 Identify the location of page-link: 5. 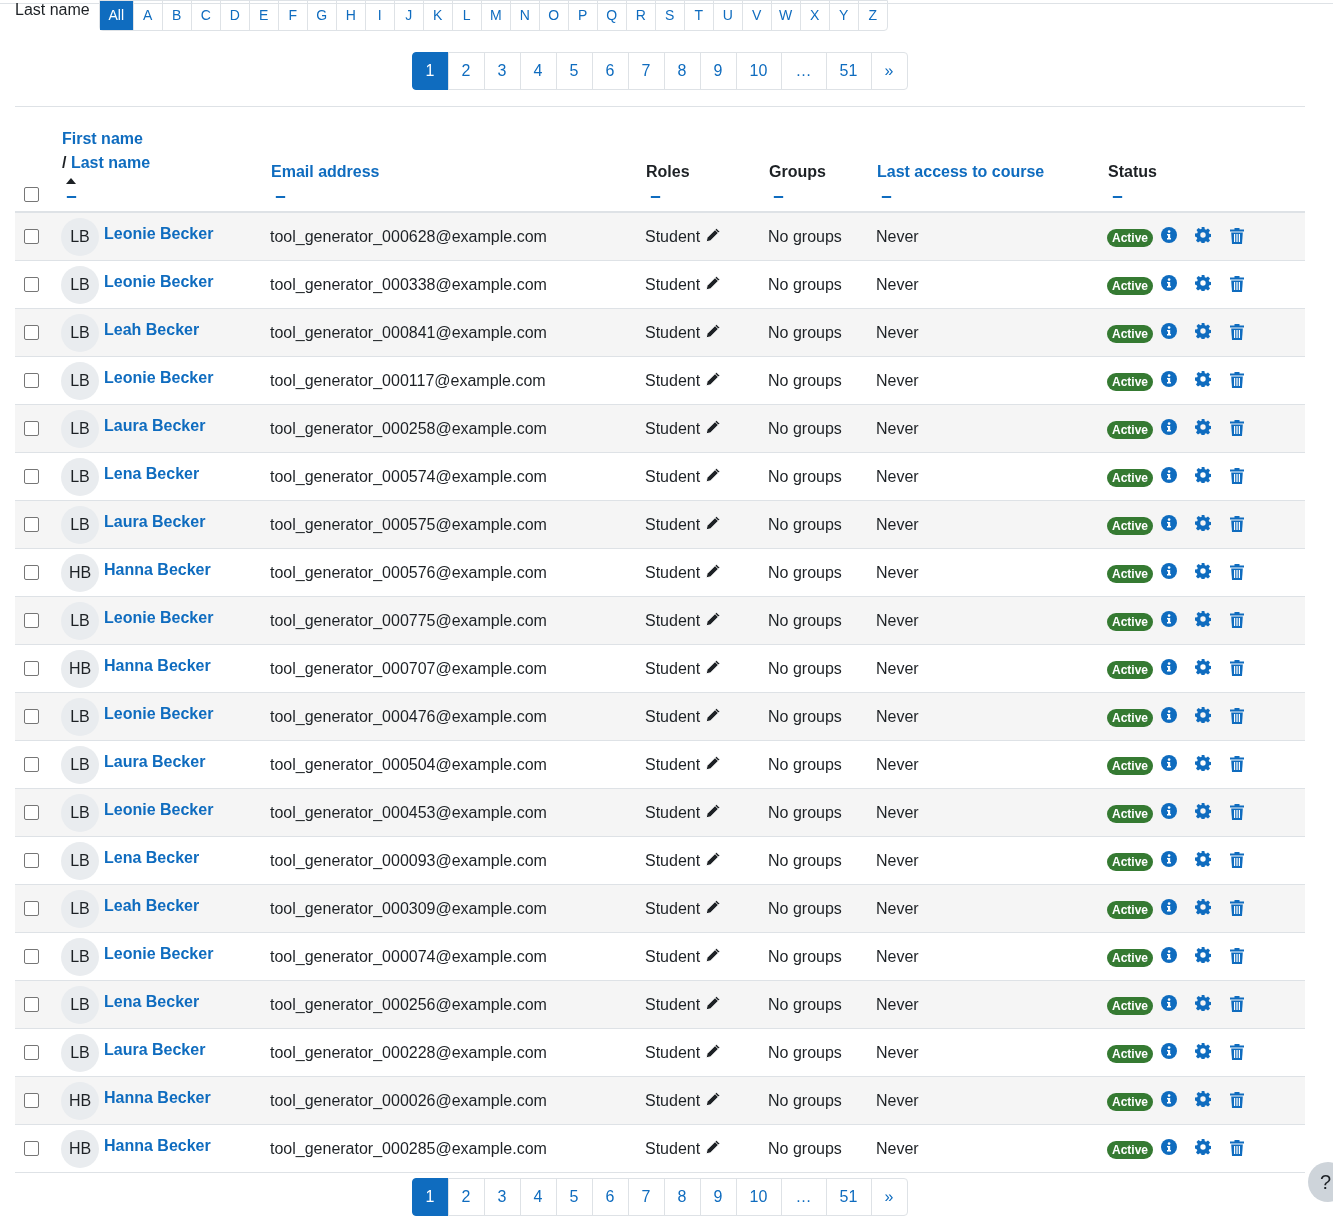
(574, 71).